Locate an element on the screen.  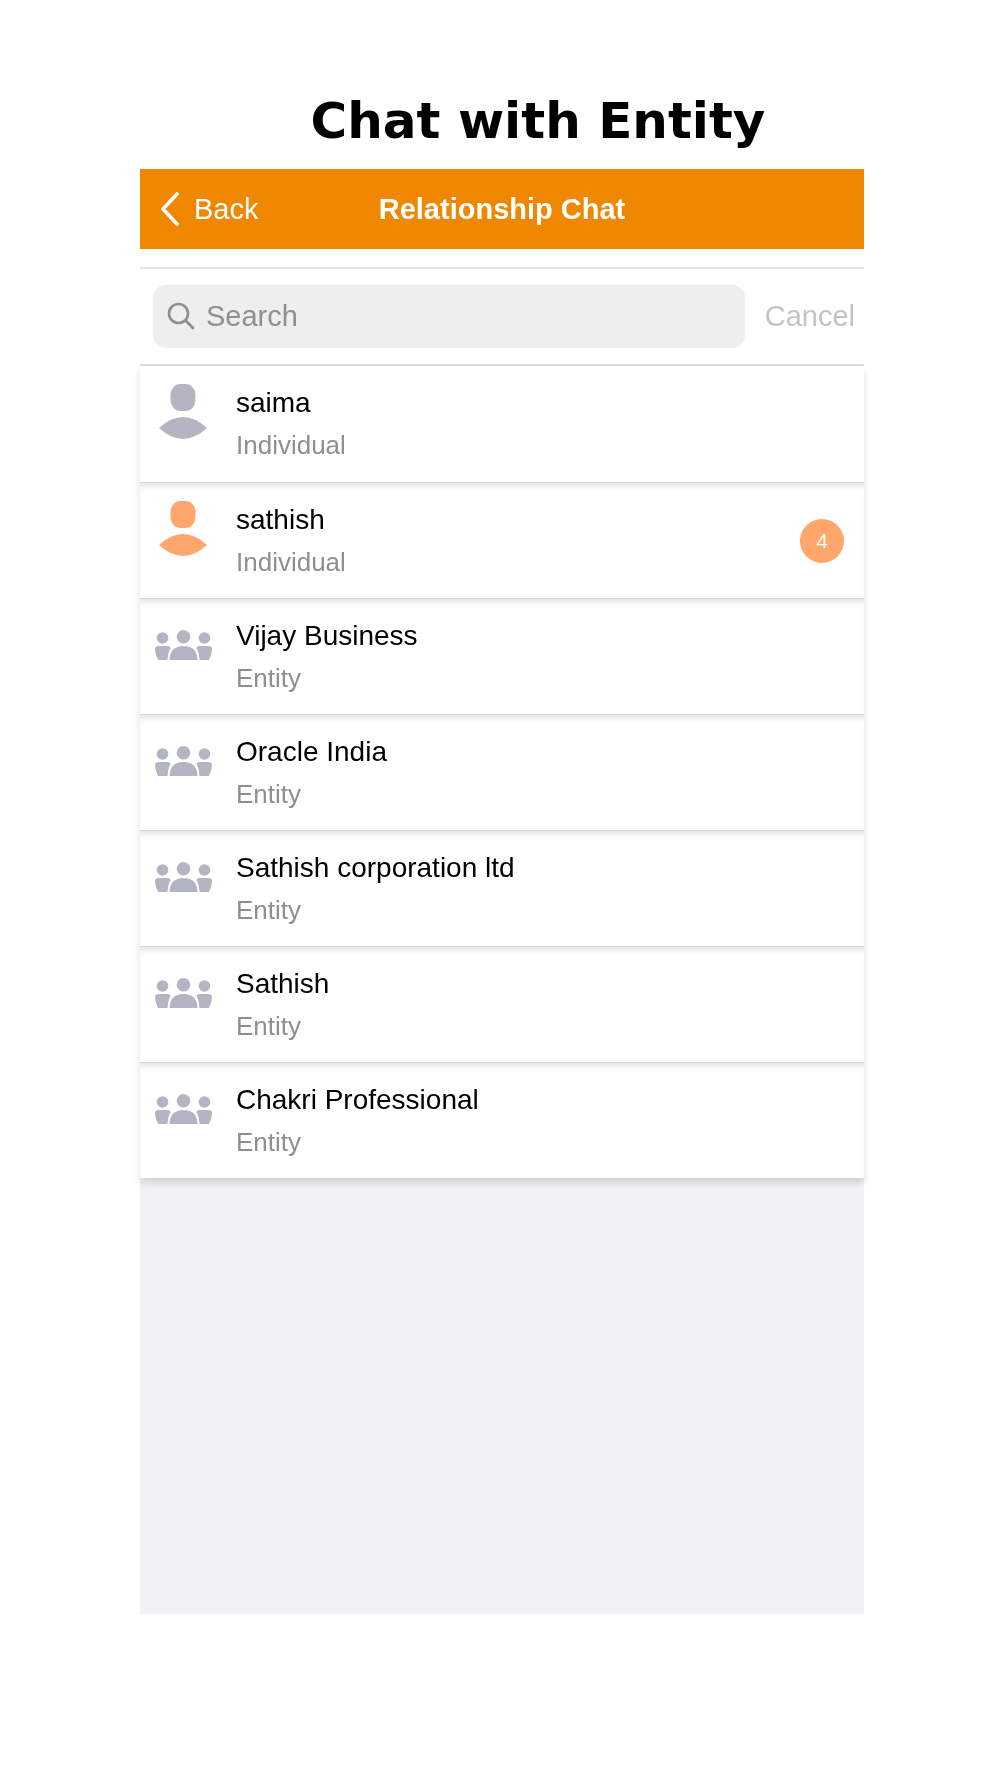
chat-row: Sathish Entity is located at coordinates (502, 1004).